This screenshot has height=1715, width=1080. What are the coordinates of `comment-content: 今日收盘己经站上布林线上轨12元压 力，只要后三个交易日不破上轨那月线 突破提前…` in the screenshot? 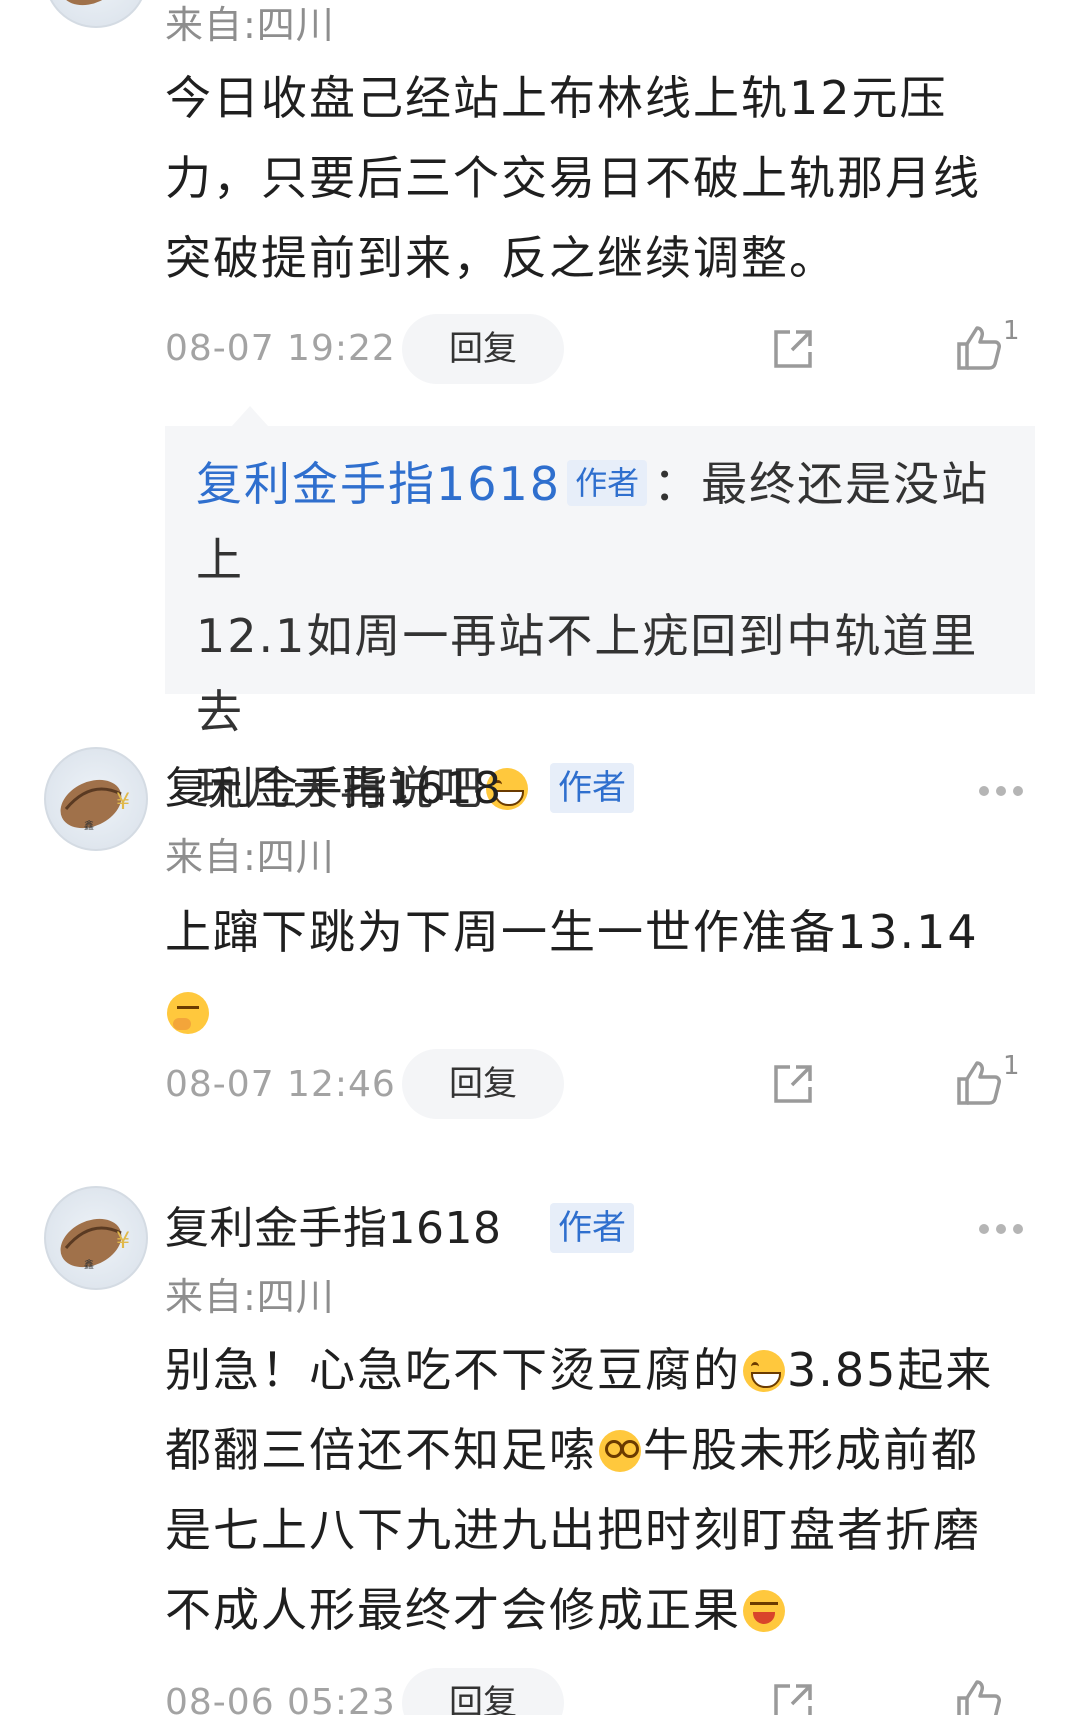 It's located at (605, 178).